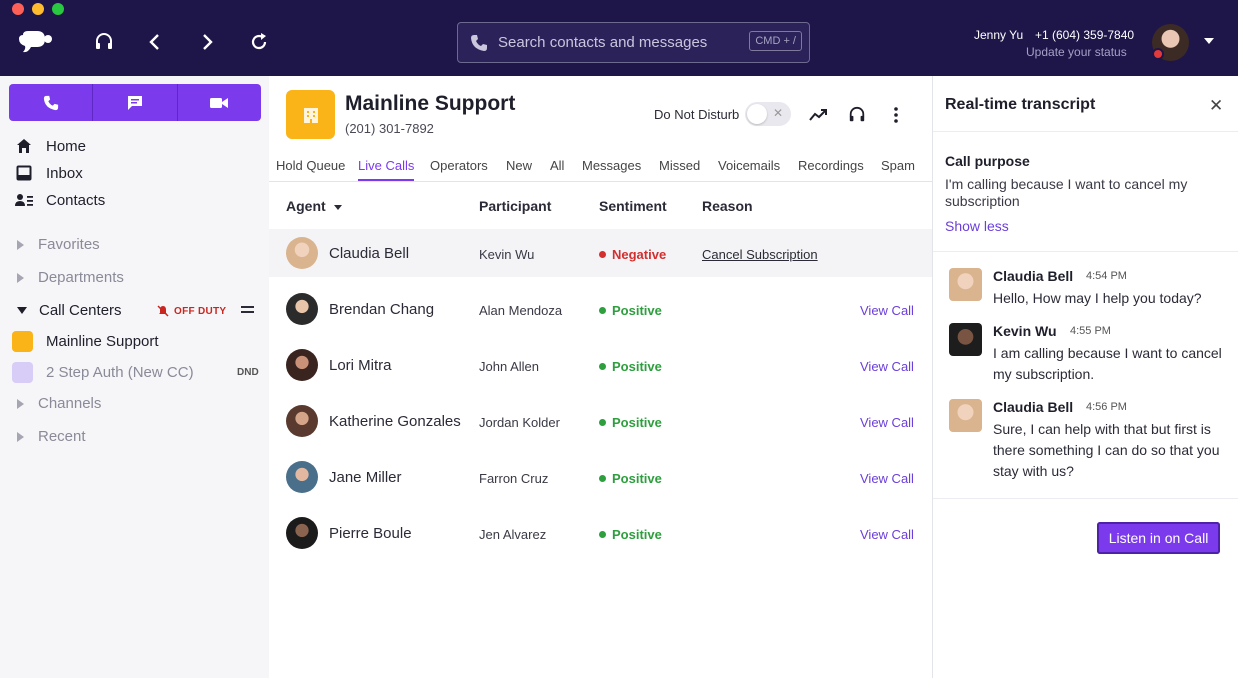  What do you see at coordinates (76, 200) in the screenshot?
I see `nav-contacts-label: Contacts` at bounding box center [76, 200].